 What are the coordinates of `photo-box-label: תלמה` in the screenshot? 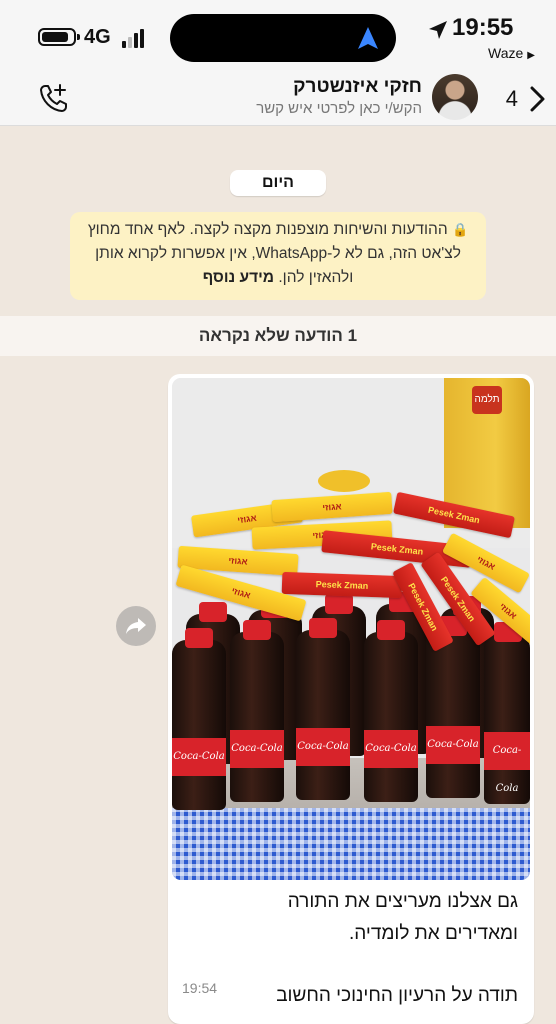 It's located at (487, 400).